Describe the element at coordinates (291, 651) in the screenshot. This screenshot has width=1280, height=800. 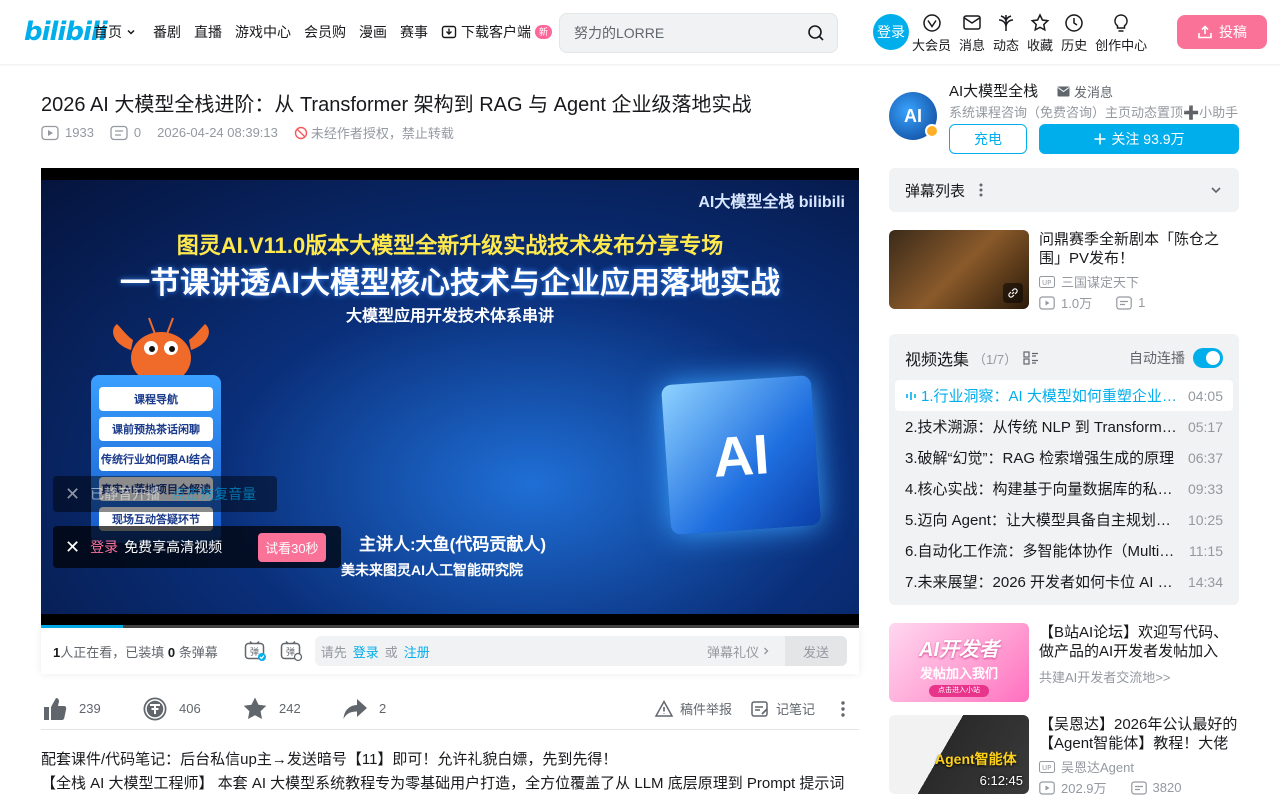
I see `danmaku-settings-icon: 弹` at that location.